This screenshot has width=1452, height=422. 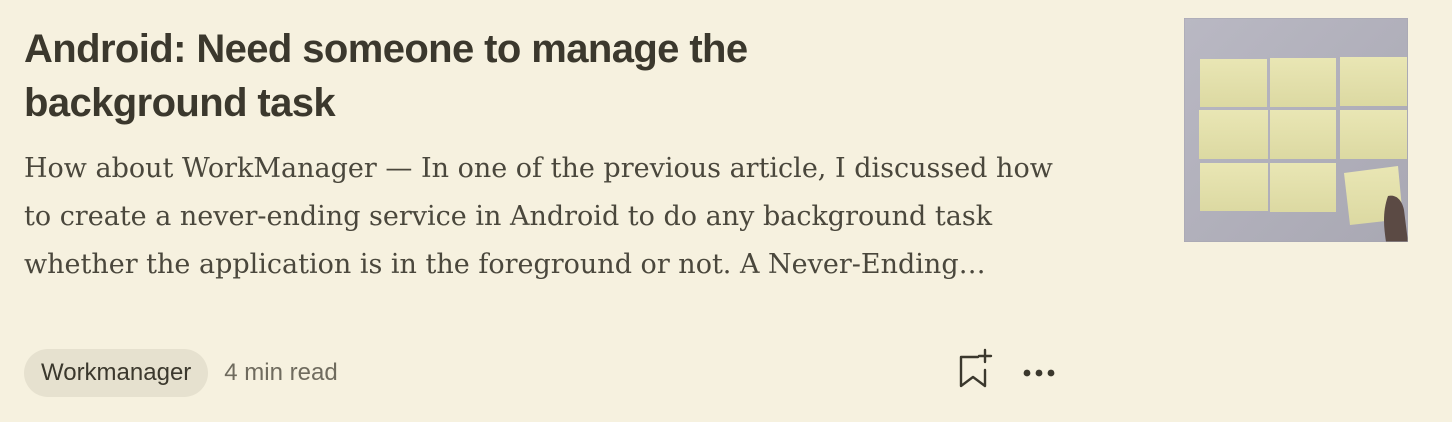 I want to click on more-horizontal-icon, so click(x=1039, y=373).